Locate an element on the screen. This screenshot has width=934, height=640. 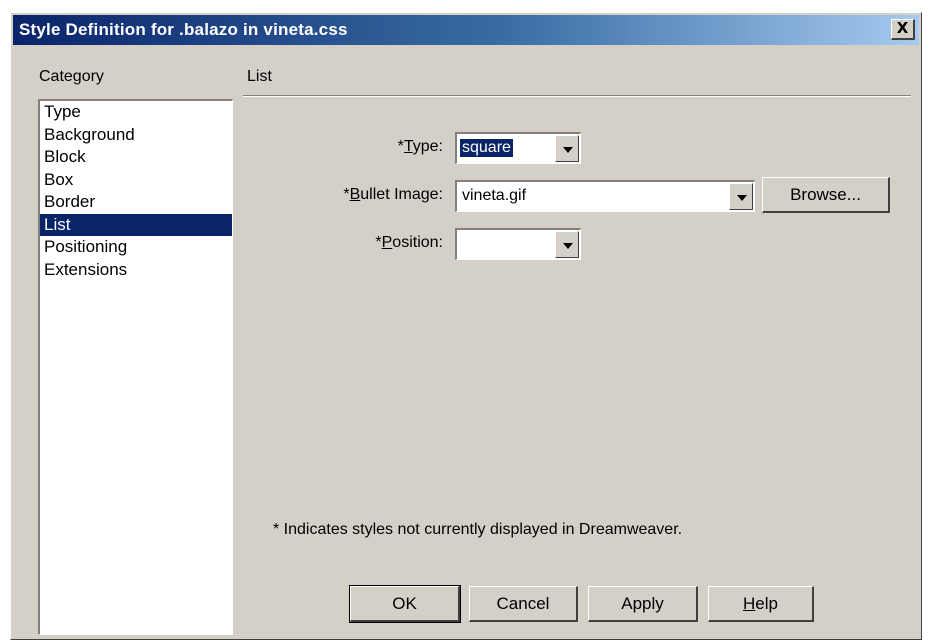
apply-button: Apply is located at coordinates (643, 604).